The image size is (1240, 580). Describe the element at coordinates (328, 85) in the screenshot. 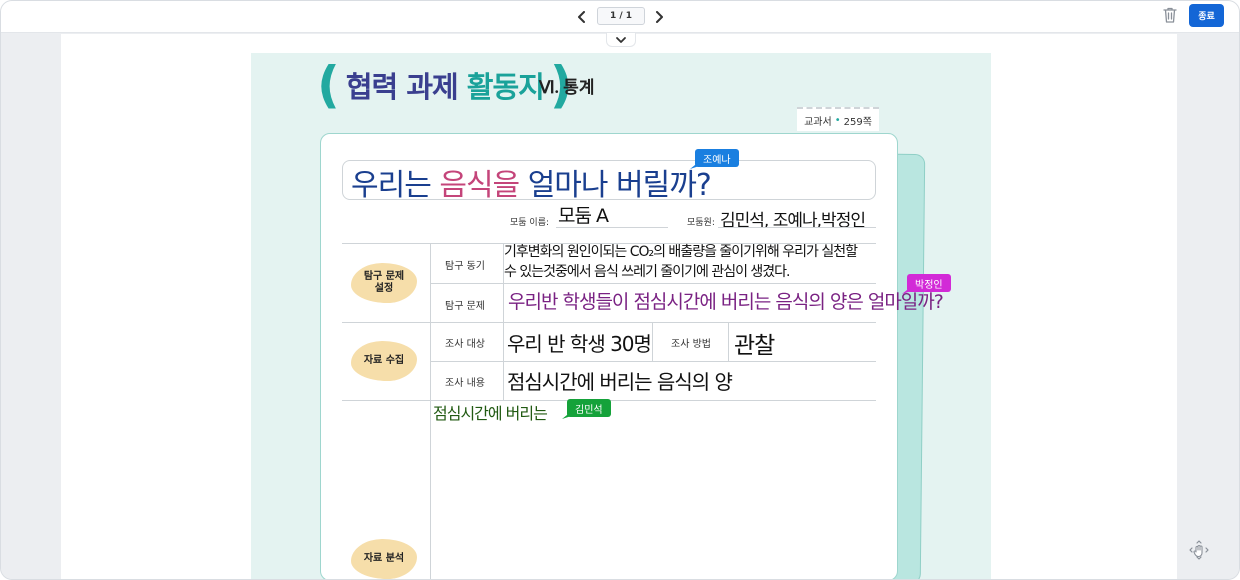

I see `title-open-paren: (` at that location.